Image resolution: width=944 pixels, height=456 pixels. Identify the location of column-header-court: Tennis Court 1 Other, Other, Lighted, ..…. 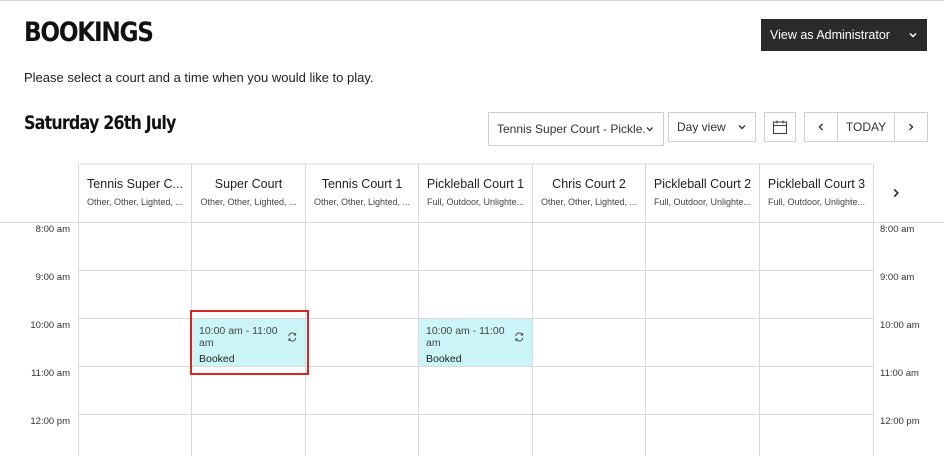
(362, 193).